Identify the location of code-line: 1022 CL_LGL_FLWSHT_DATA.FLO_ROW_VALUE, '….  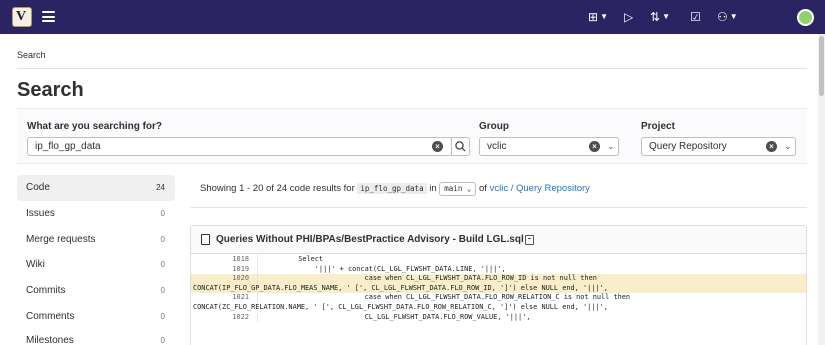
(498, 317).